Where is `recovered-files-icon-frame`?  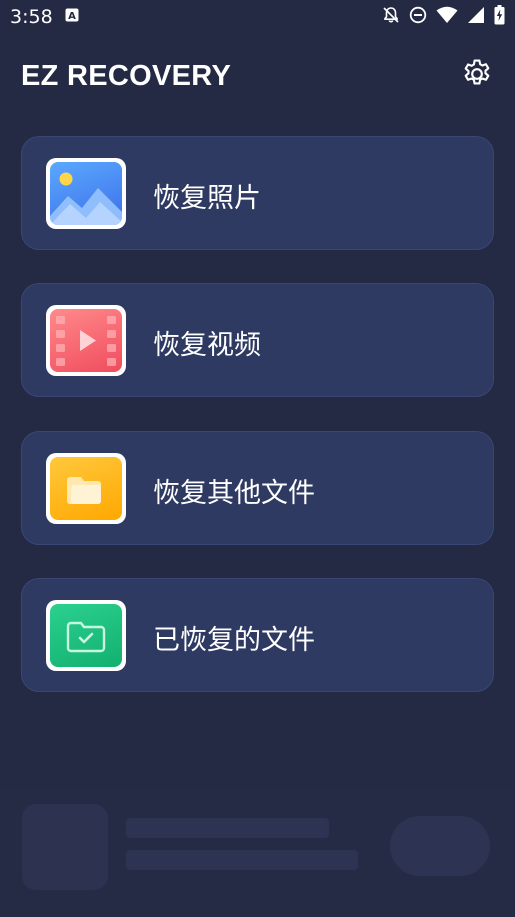 recovered-files-icon-frame is located at coordinates (86, 635).